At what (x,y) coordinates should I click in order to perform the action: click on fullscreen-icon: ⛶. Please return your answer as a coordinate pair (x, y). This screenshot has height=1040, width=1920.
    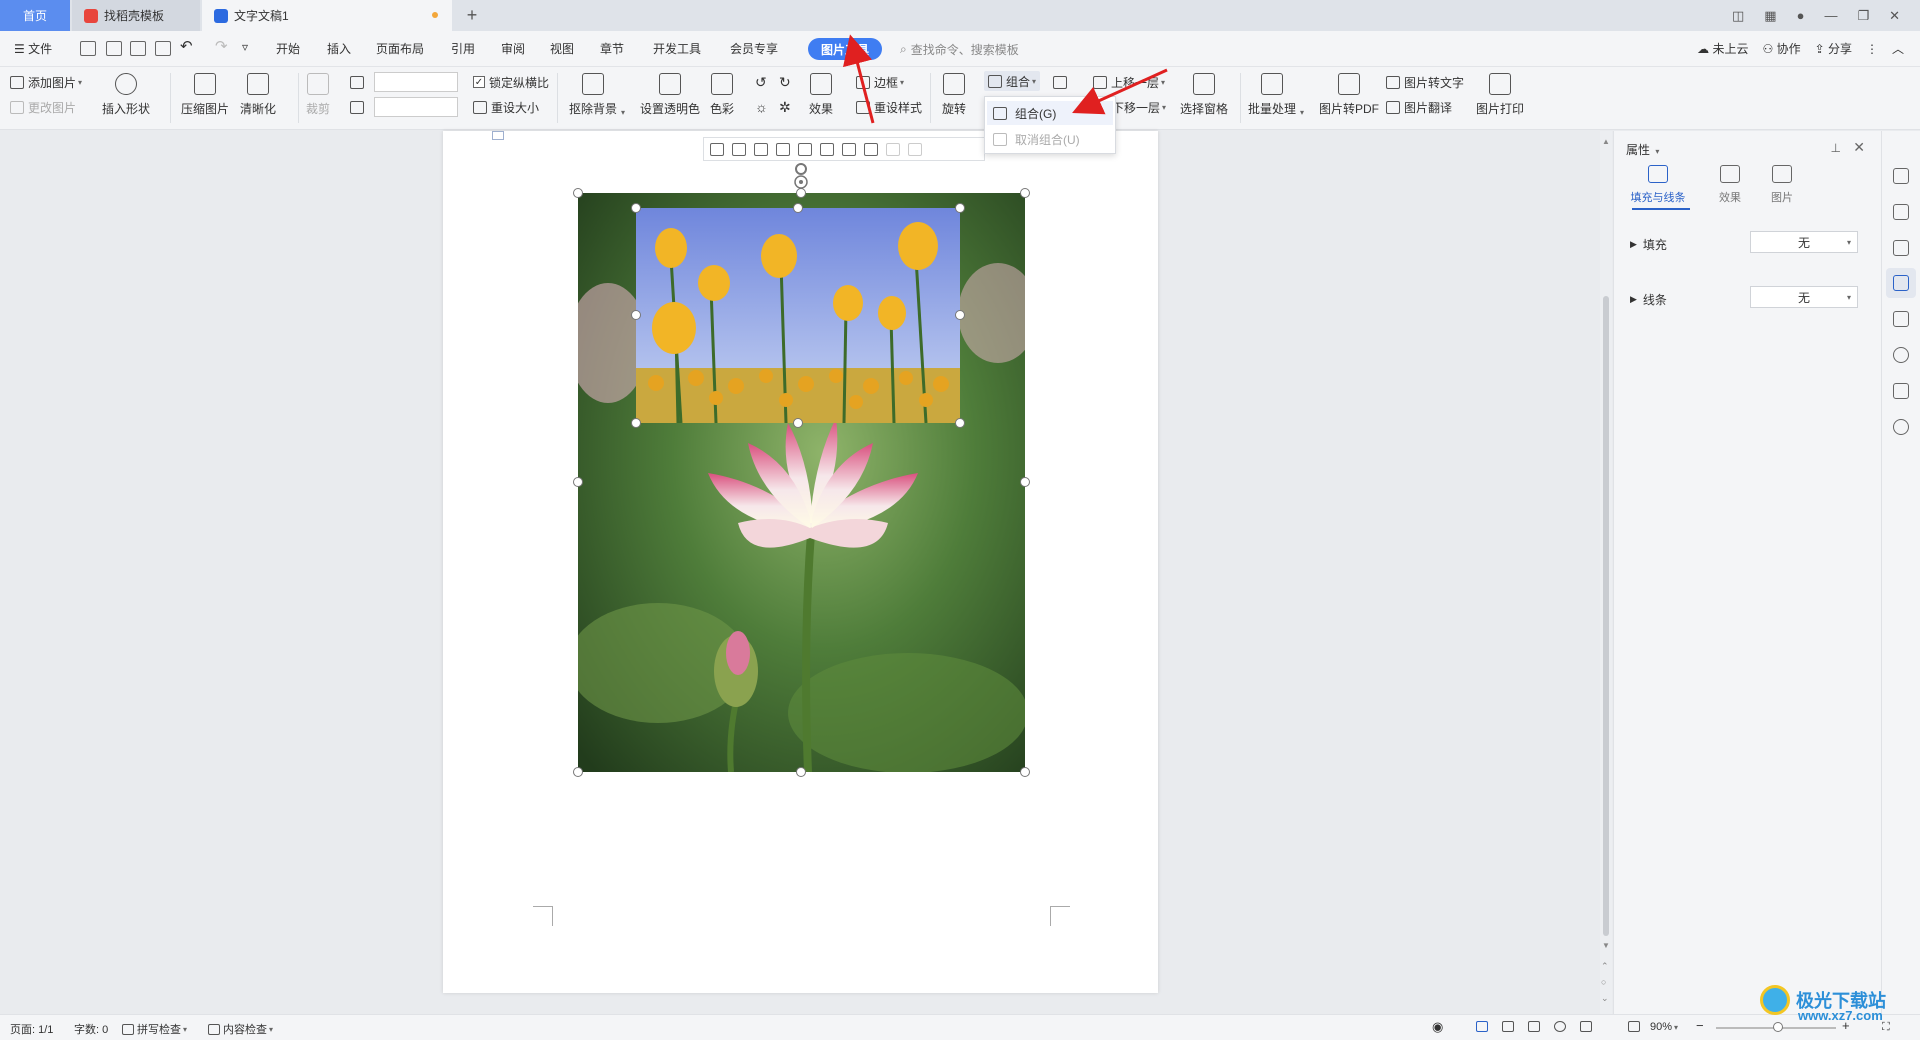
    Looking at the image, I should click on (1886, 1027).